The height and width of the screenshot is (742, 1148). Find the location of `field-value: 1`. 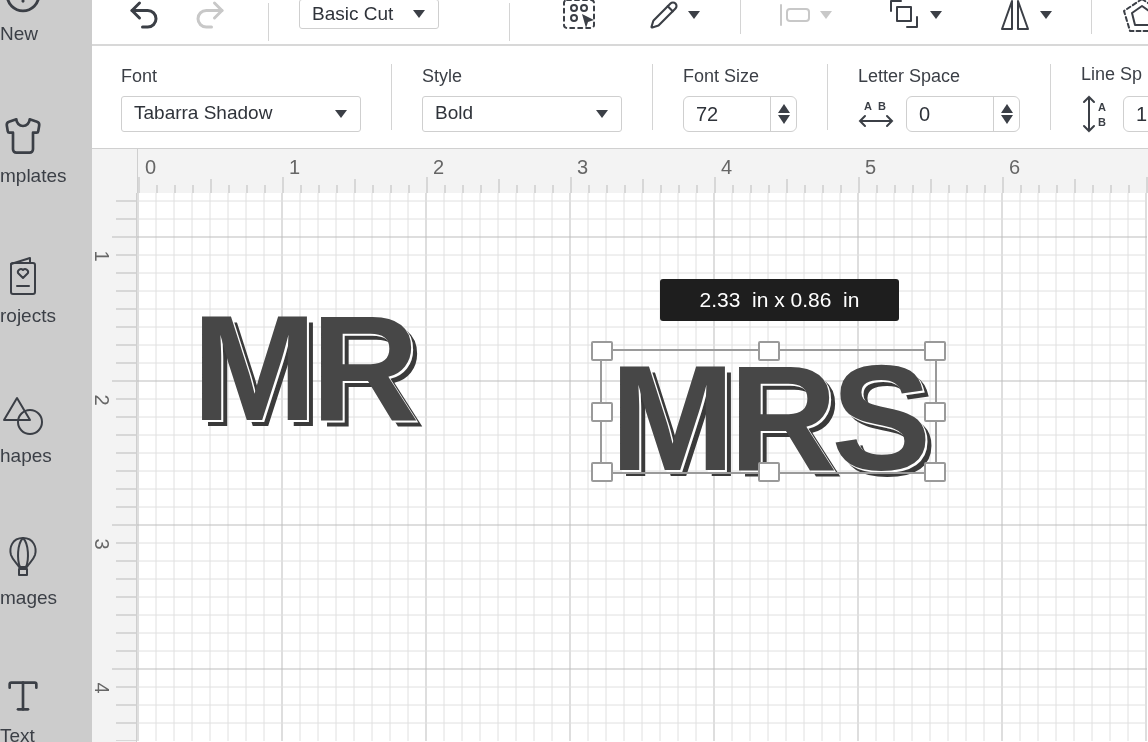

field-value: 1 is located at coordinates (1142, 114).